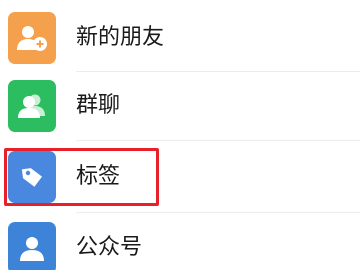 The width and height of the screenshot is (360, 270). I want to click on highlight-box, so click(81, 177).